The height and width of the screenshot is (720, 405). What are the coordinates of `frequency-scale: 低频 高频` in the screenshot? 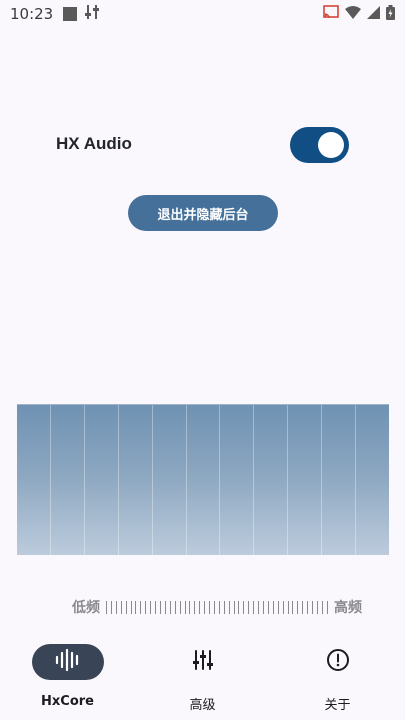 It's located at (217, 607).